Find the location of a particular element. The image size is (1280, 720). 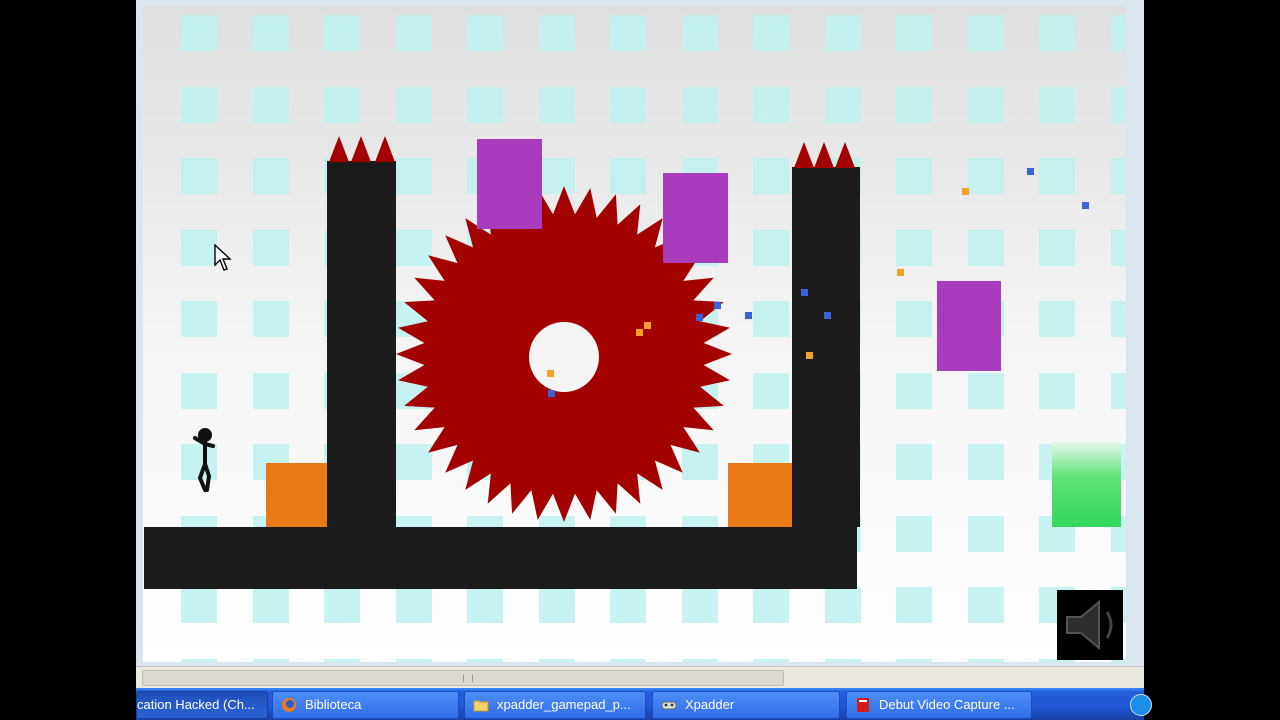

sound-toggle is located at coordinates (1090, 625).